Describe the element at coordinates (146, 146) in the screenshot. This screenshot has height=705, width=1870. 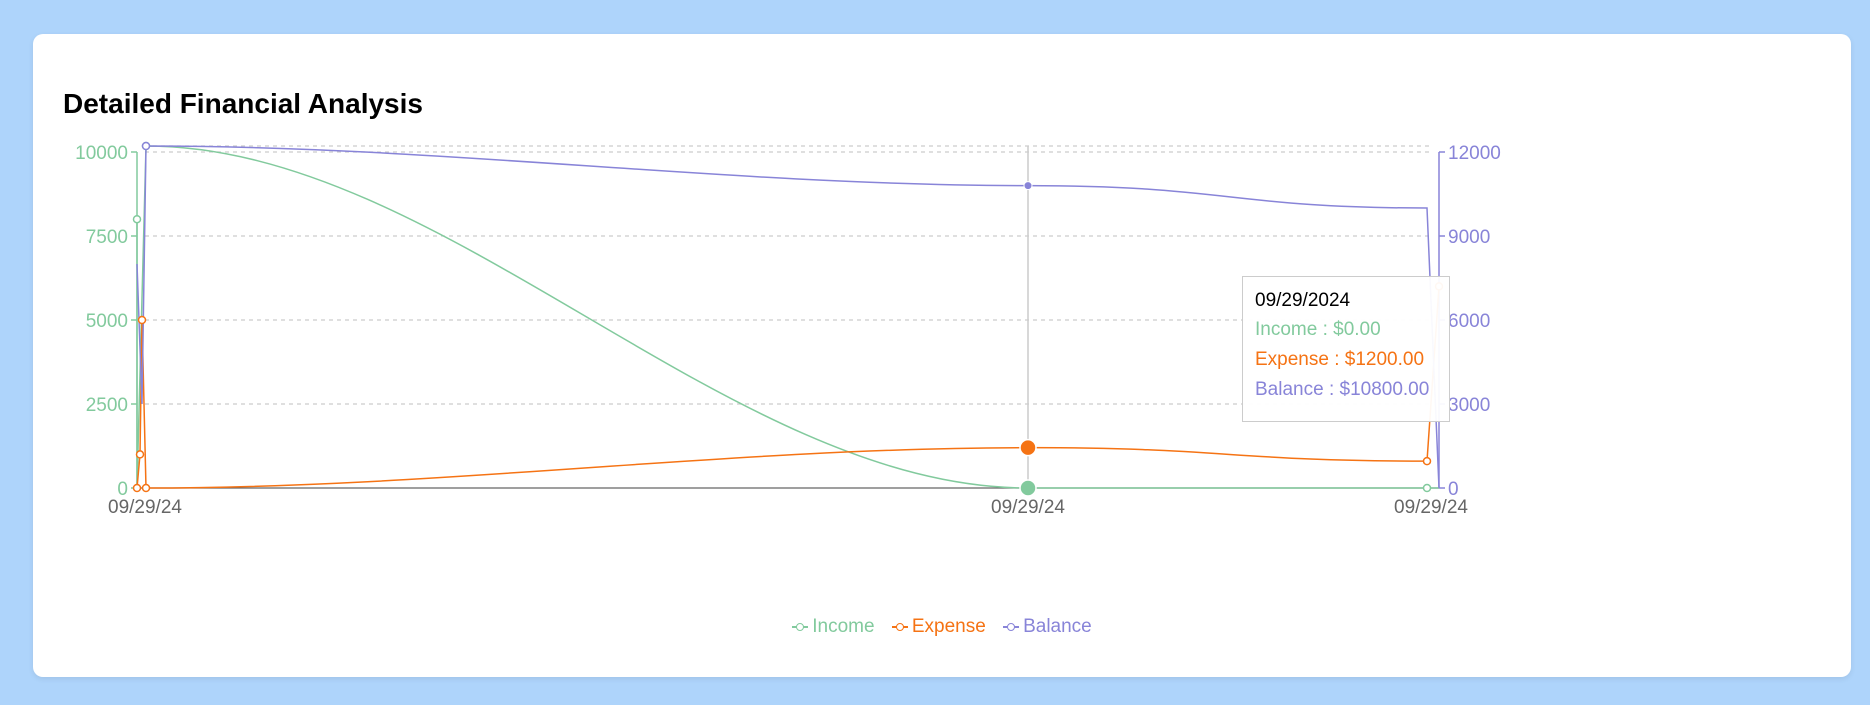
I see `balance-point` at that location.